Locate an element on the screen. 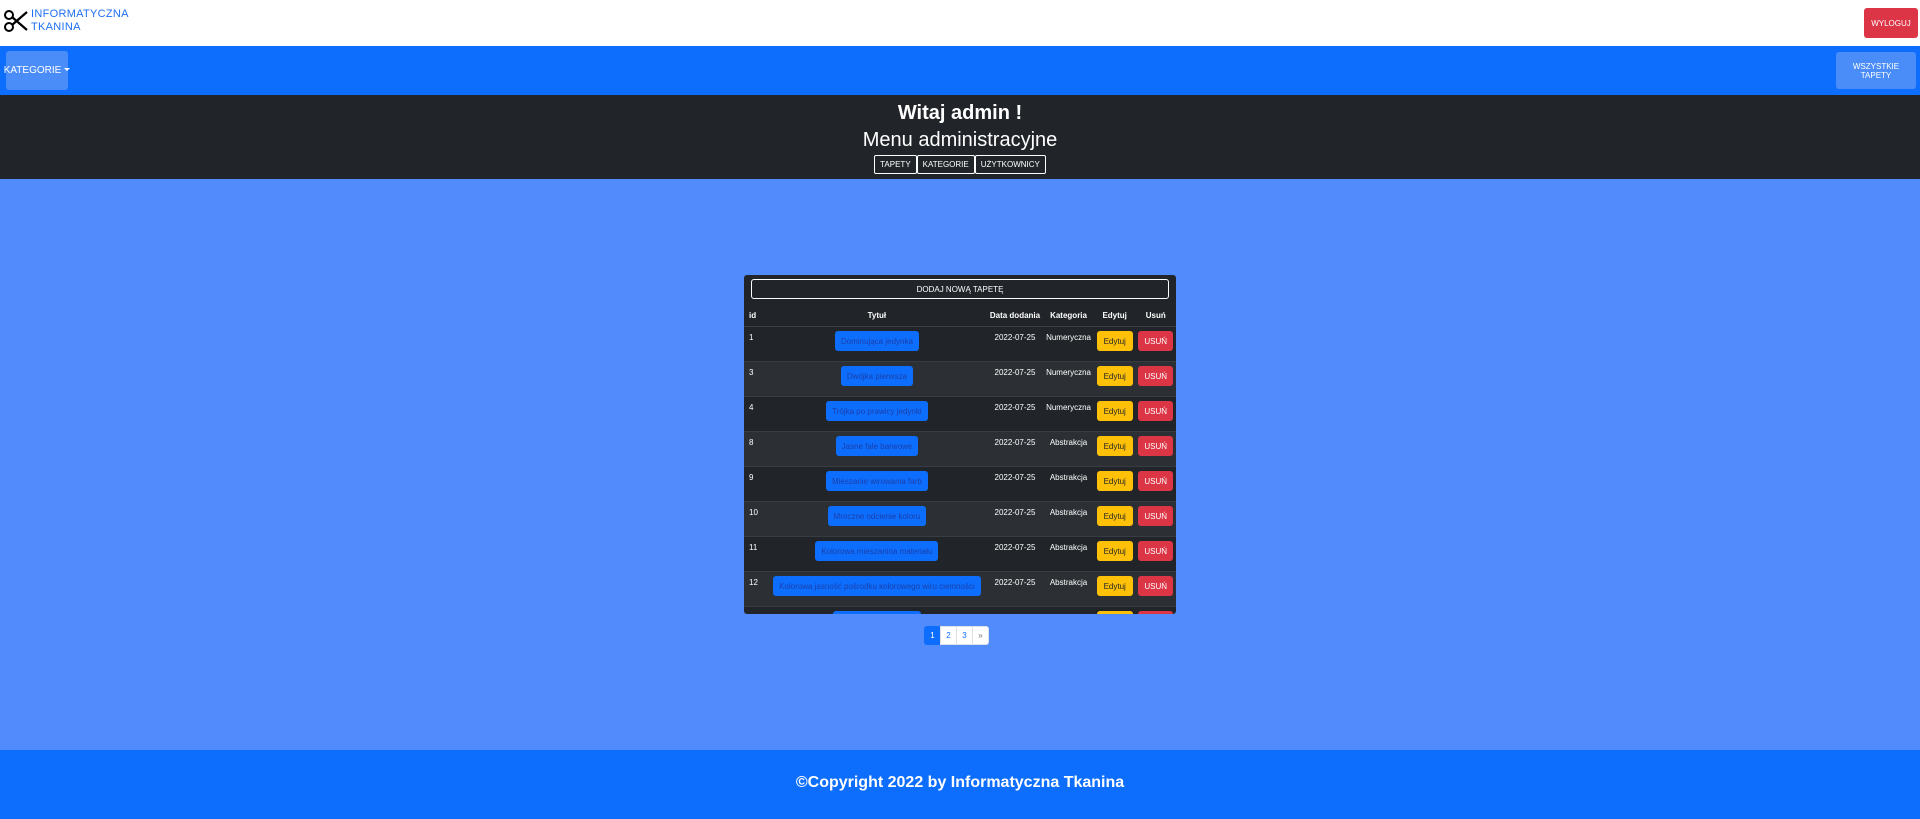  next-page-link: » is located at coordinates (980, 635).